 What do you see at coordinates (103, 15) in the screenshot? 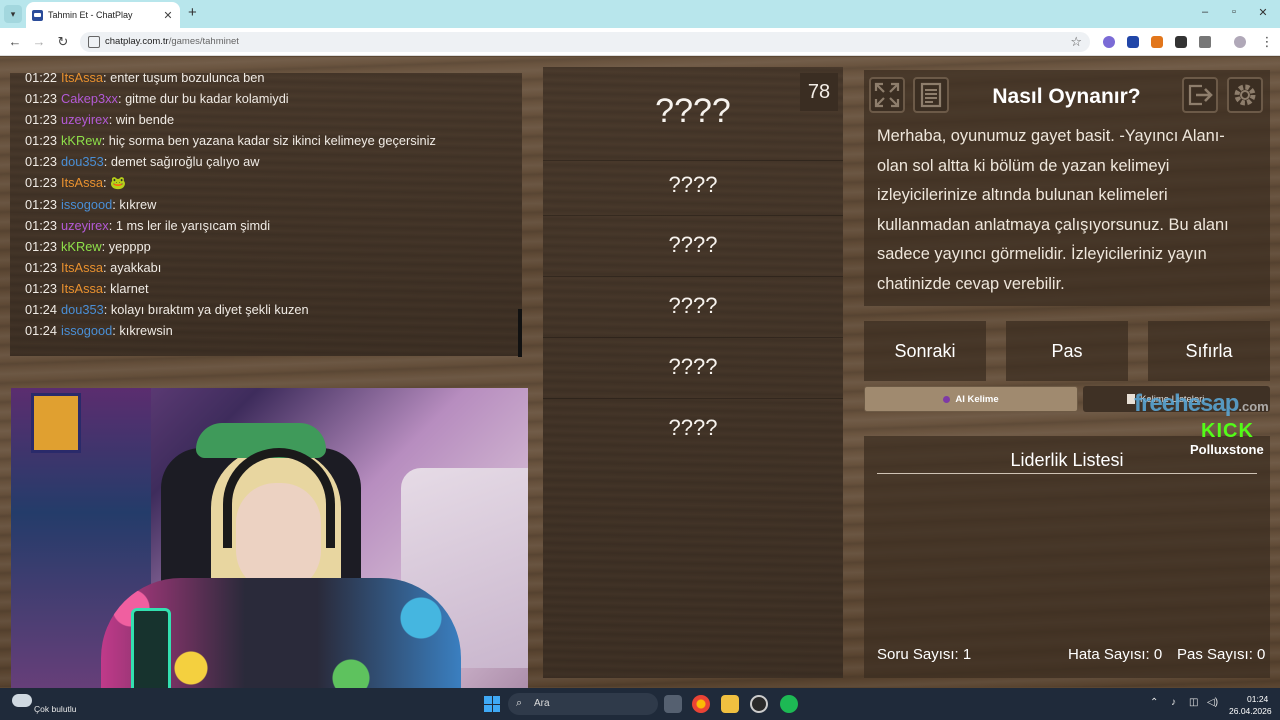
I see `tab-tahmin-et: Tahmin Et - ChatPlay ✕` at bounding box center [103, 15].